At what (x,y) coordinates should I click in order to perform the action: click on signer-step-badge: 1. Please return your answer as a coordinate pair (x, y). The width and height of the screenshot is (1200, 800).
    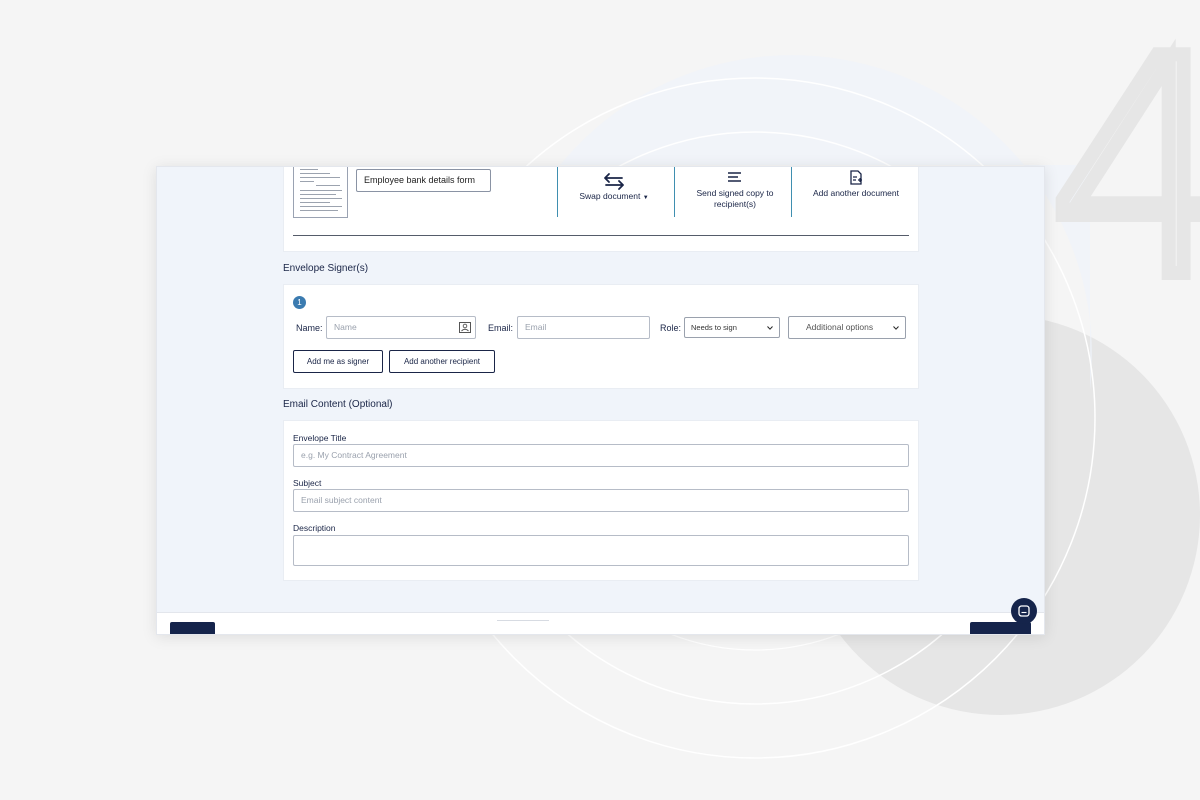
    Looking at the image, I should click on (299, 302).